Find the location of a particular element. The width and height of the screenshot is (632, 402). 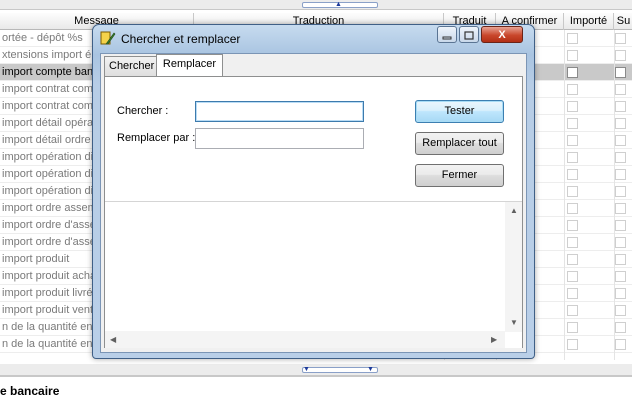

vertical-scrollbar: ▲ ▼ is located at coordinates (513, 267).